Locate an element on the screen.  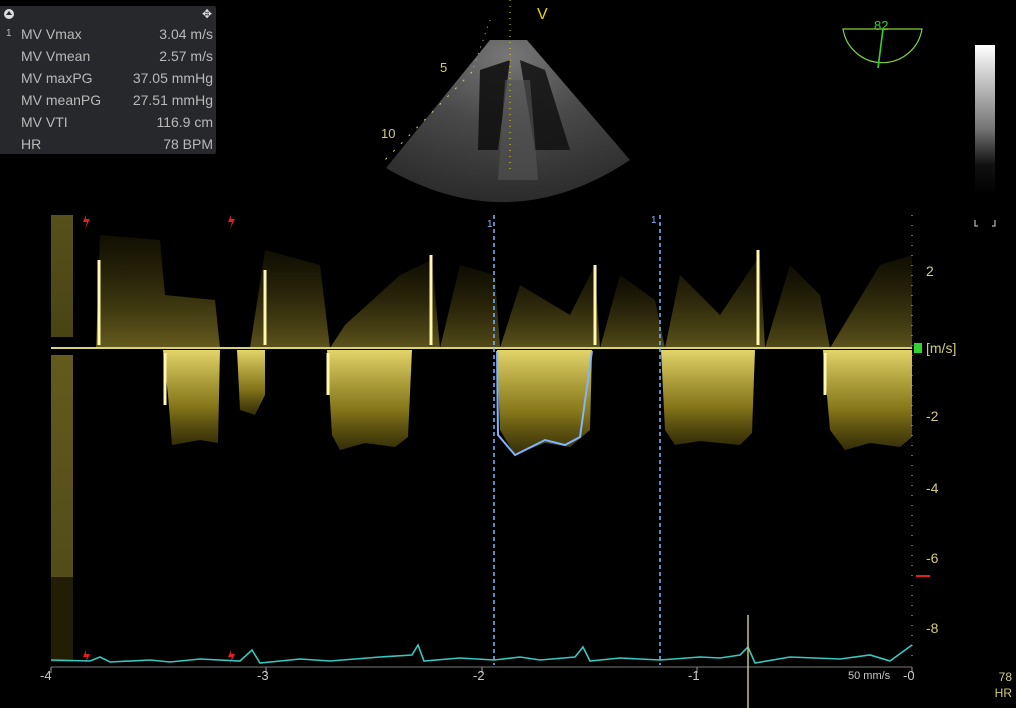
probe-orientation-icon: 82 is located at coordinates (882, 43).